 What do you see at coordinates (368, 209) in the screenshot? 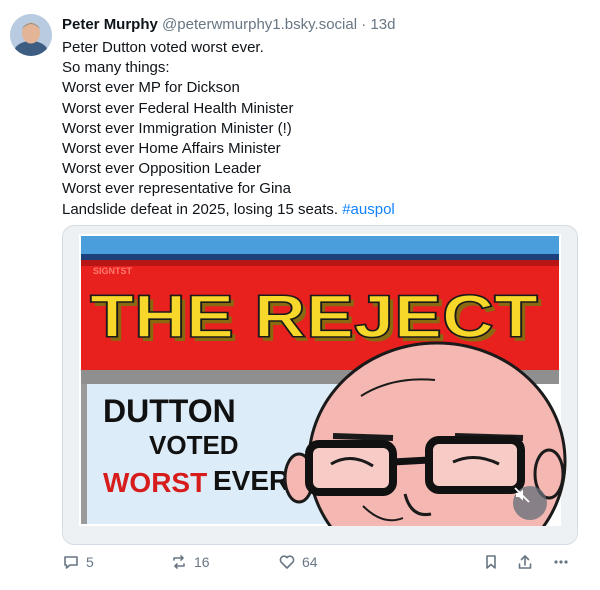
I see `hashtag-link: #auspol` at bounding box center [368, 209].